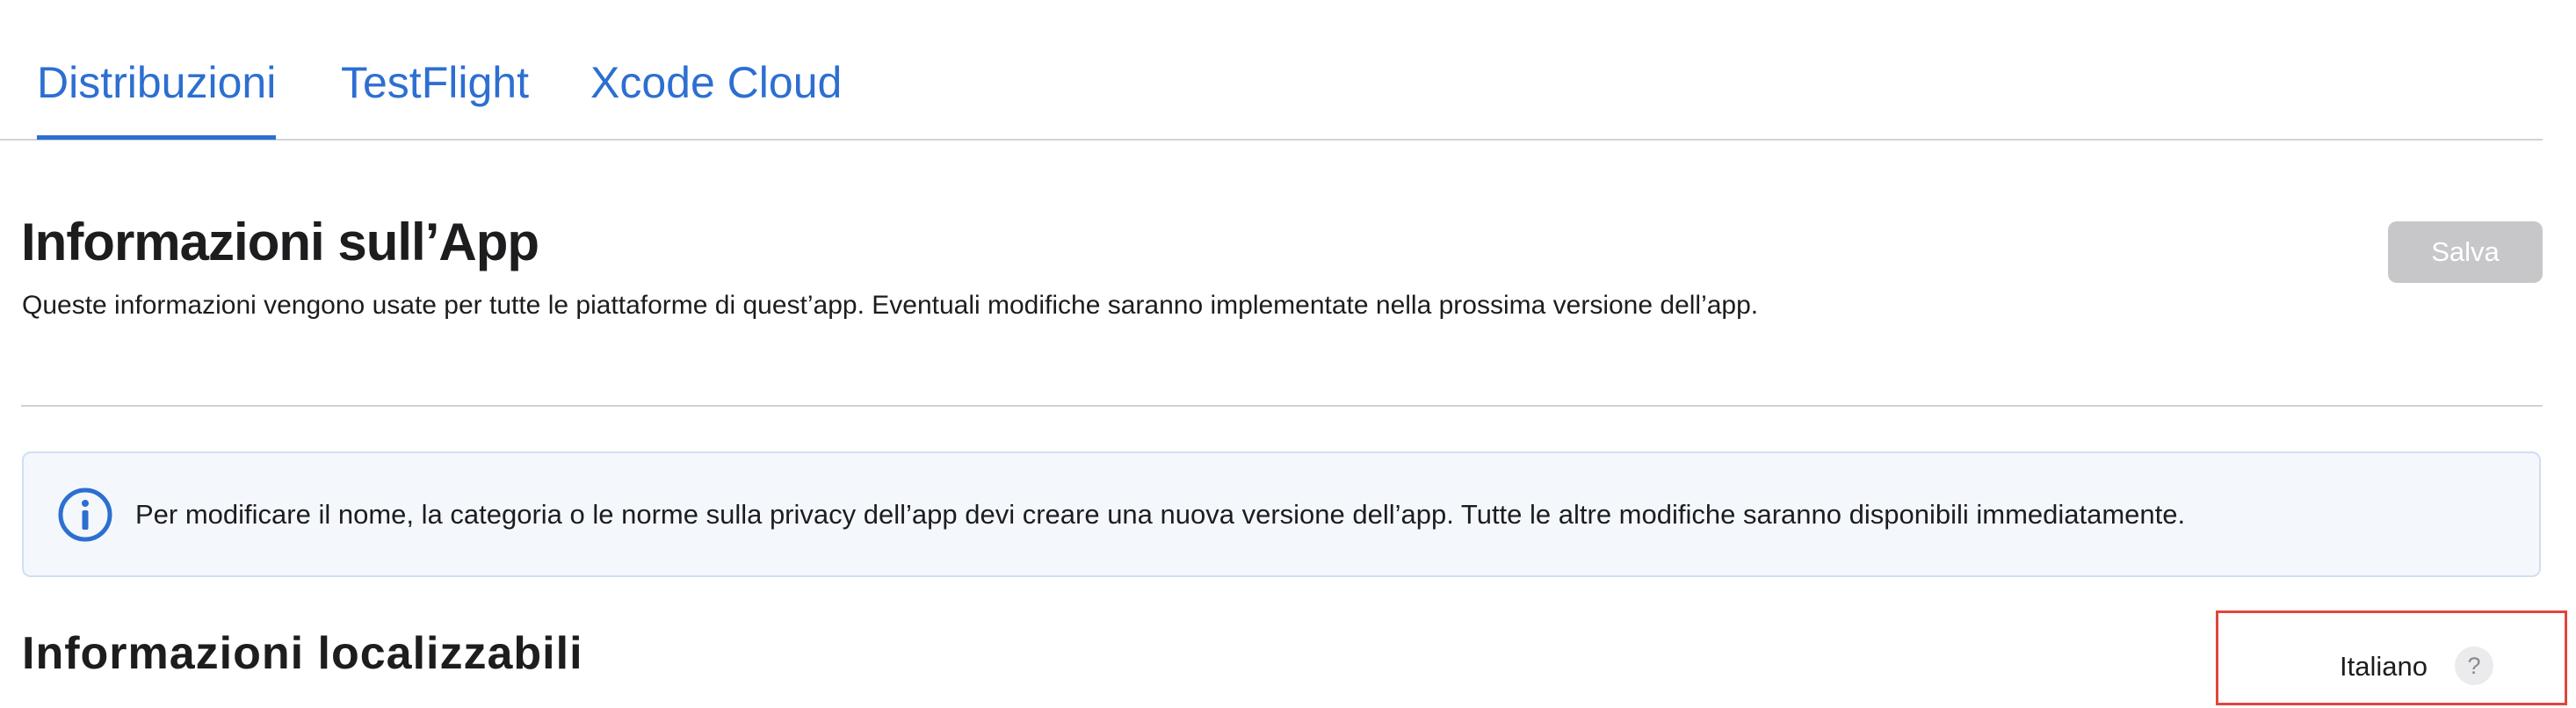 This screenshot has width=2576, height=708. Describe the element at coordinates (2465, 252) in the screenshot. I see `save-button: Salva` at that location.